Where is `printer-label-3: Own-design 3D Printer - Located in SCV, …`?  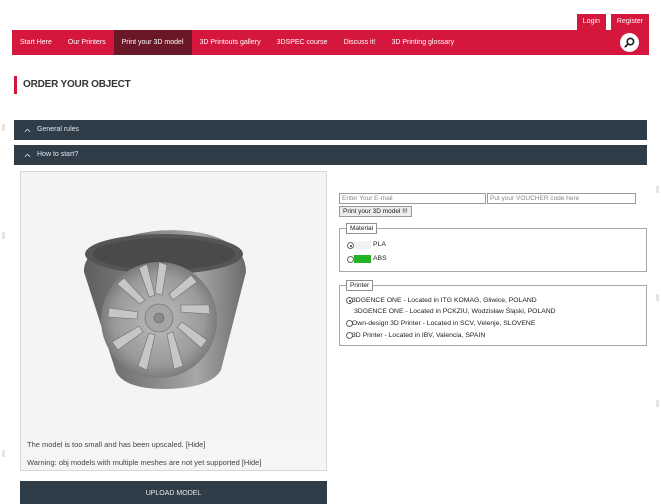
printer-label-3: Own-design 3D Printer - Located in SCV, … is located at coordinates (444, 323).